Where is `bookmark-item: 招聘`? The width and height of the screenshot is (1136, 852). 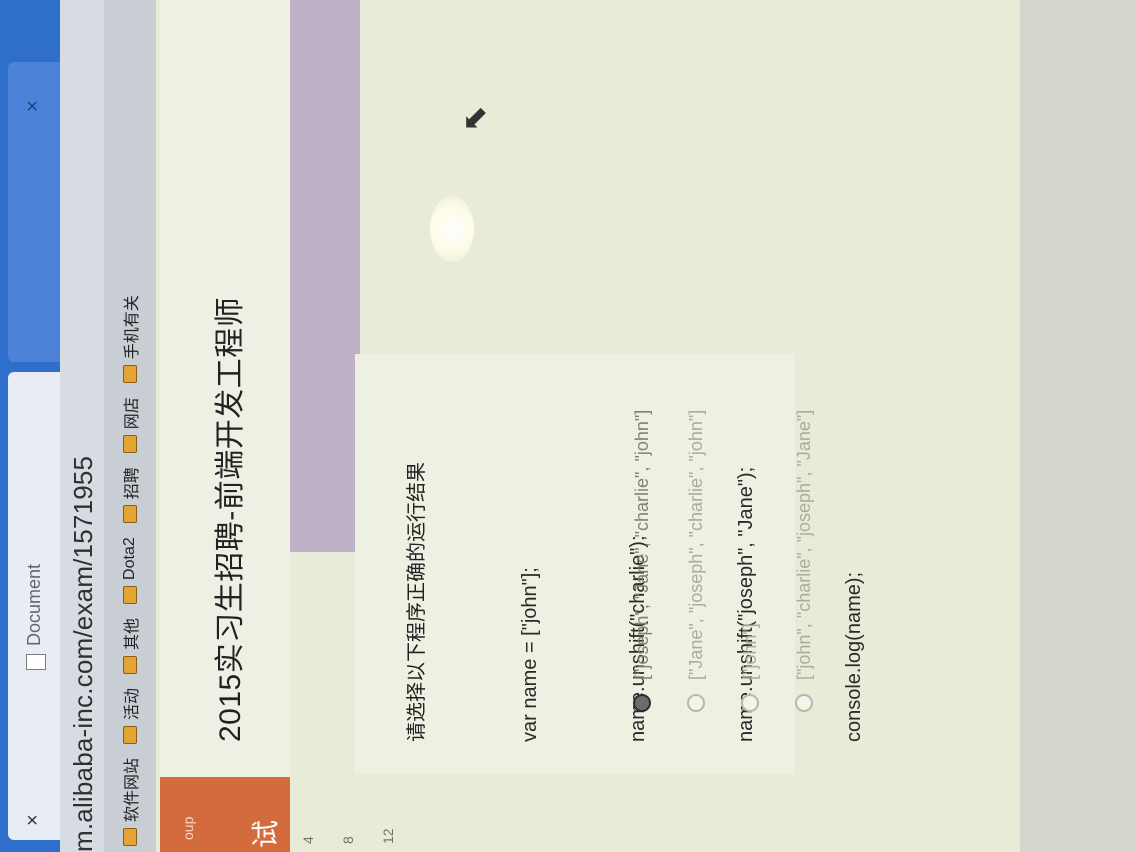 bookmark-item: 招聘 is located at coordinates (130, 495).